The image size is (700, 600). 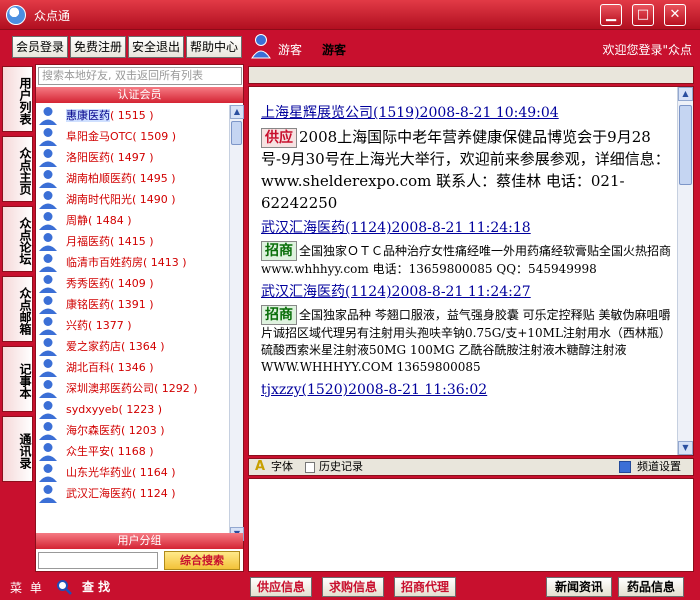 I want to click on user-list-item: 兴药( 1377 ), so click(x=132, y=325).